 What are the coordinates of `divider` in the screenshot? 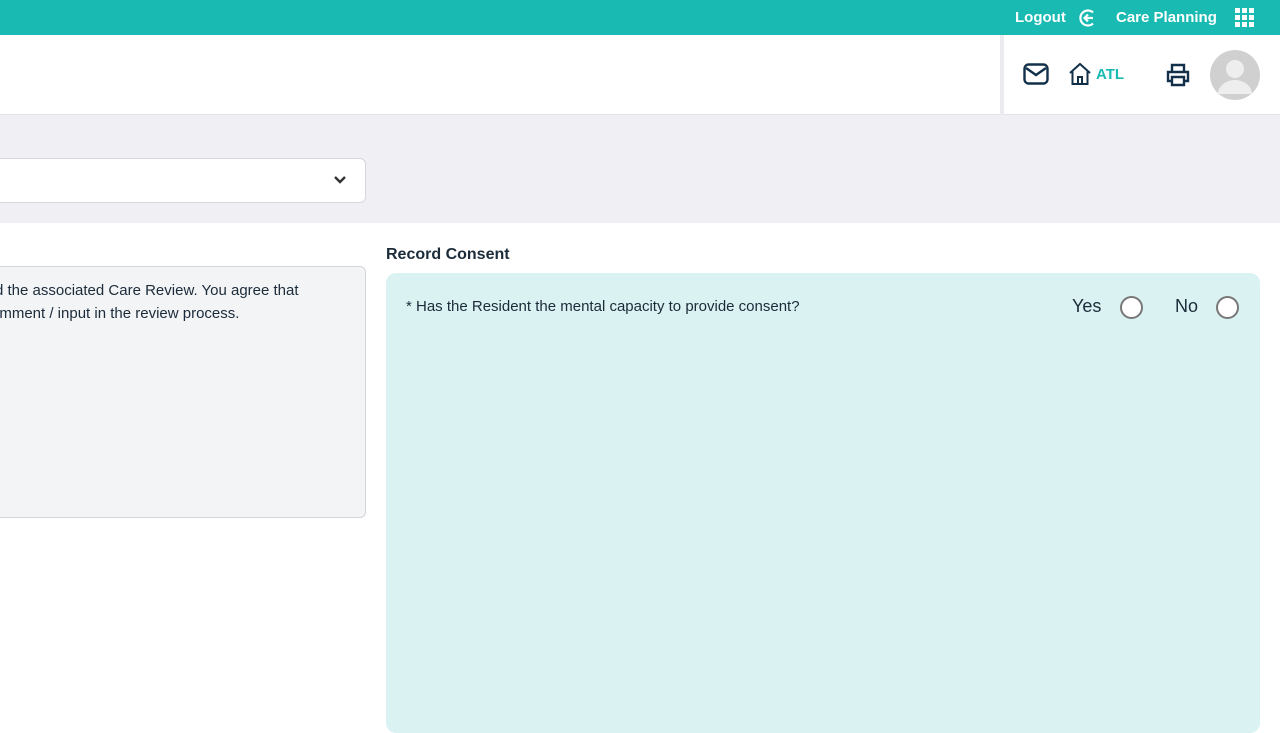 It's located at (1002, 75).